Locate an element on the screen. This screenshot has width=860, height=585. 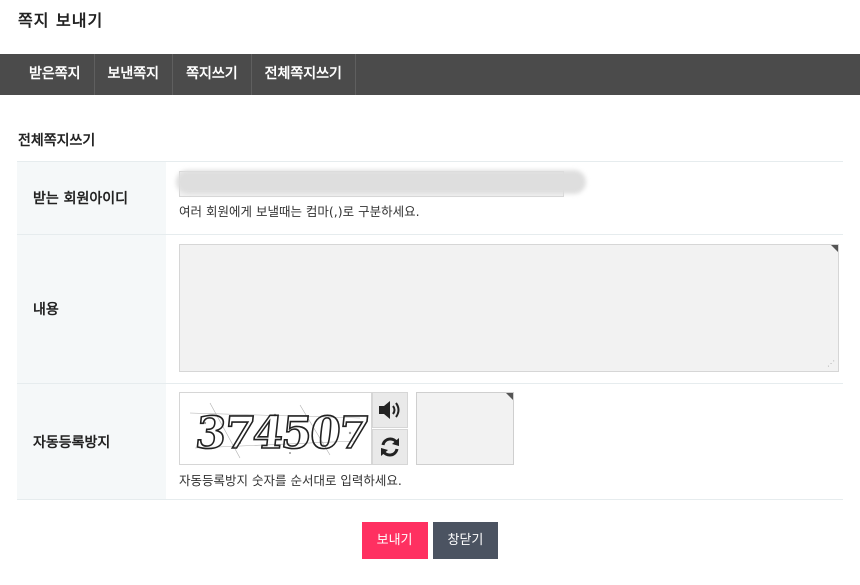
close-window-button: 창닫기 is located at coordinates (465, 540).